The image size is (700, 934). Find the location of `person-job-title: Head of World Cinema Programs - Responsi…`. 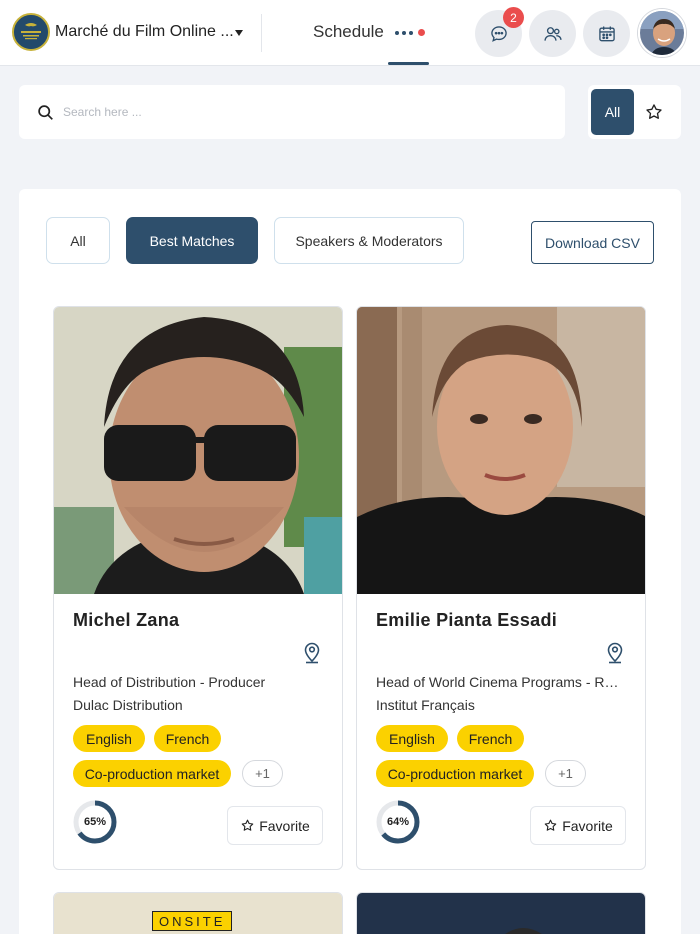

person-job-title: Head of World Cinema Programs - Responsi… is located at coordinates (501, 682).